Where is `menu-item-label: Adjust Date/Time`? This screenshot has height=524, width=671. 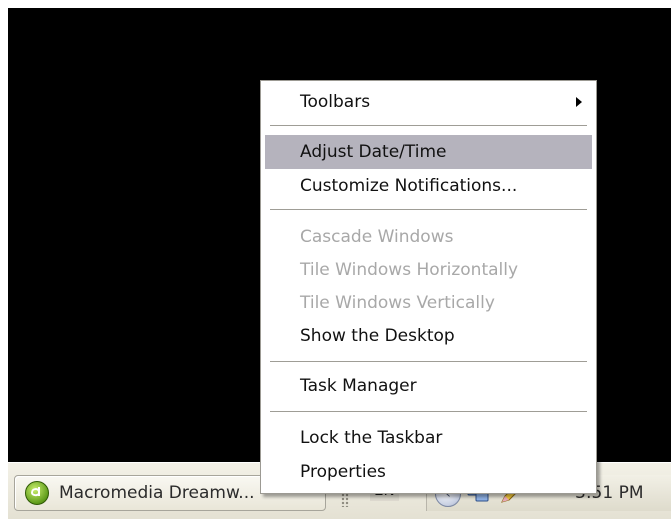
menu-item-label: Adjust Date/Time is located at coordinates (373, 152).